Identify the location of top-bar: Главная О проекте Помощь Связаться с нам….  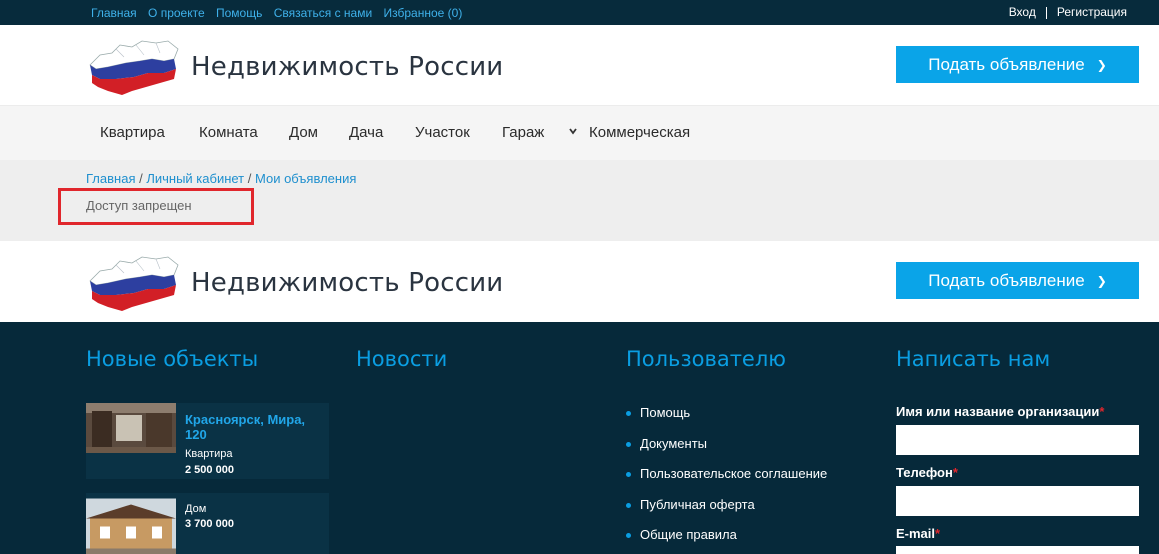
(579, 13).